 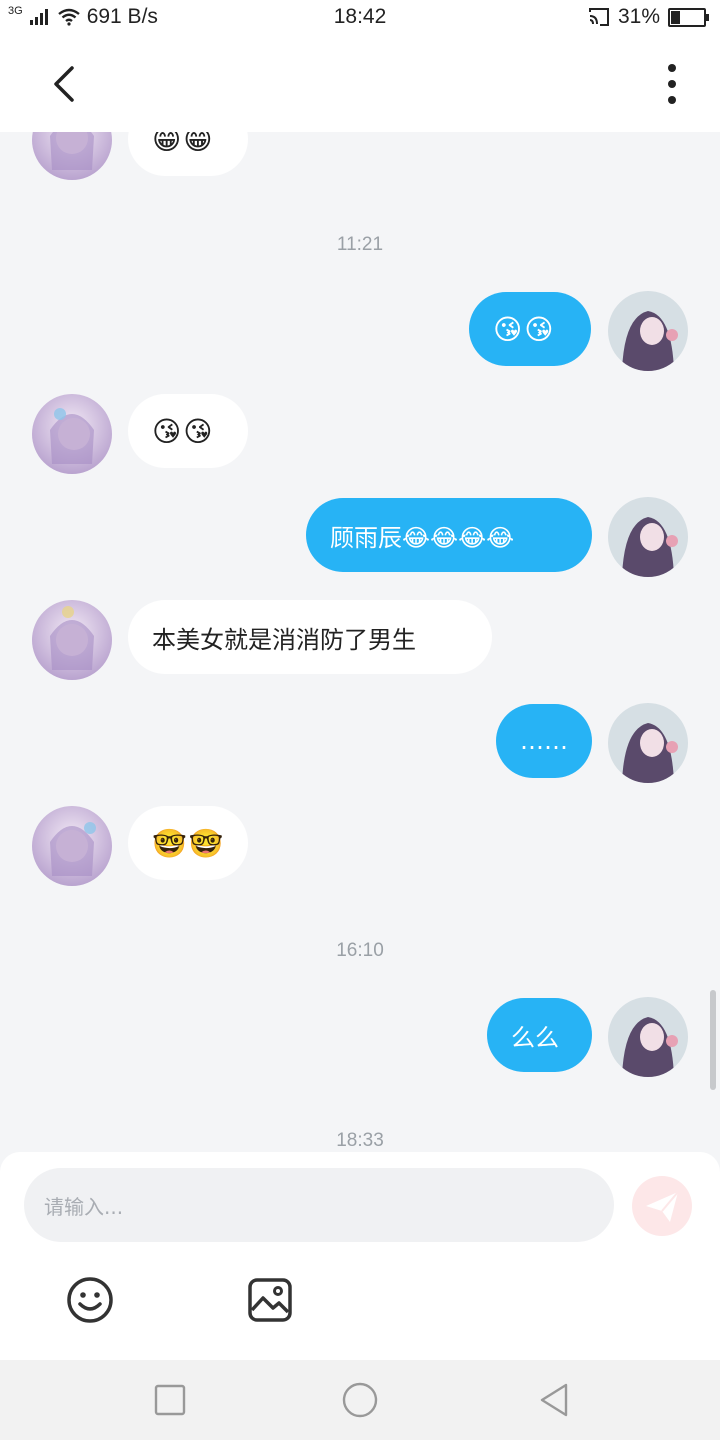 What do you see at coordinates (535, 1037) in the screenshot?
I see `message-text: 么么` at bounding box center [535, 1037].